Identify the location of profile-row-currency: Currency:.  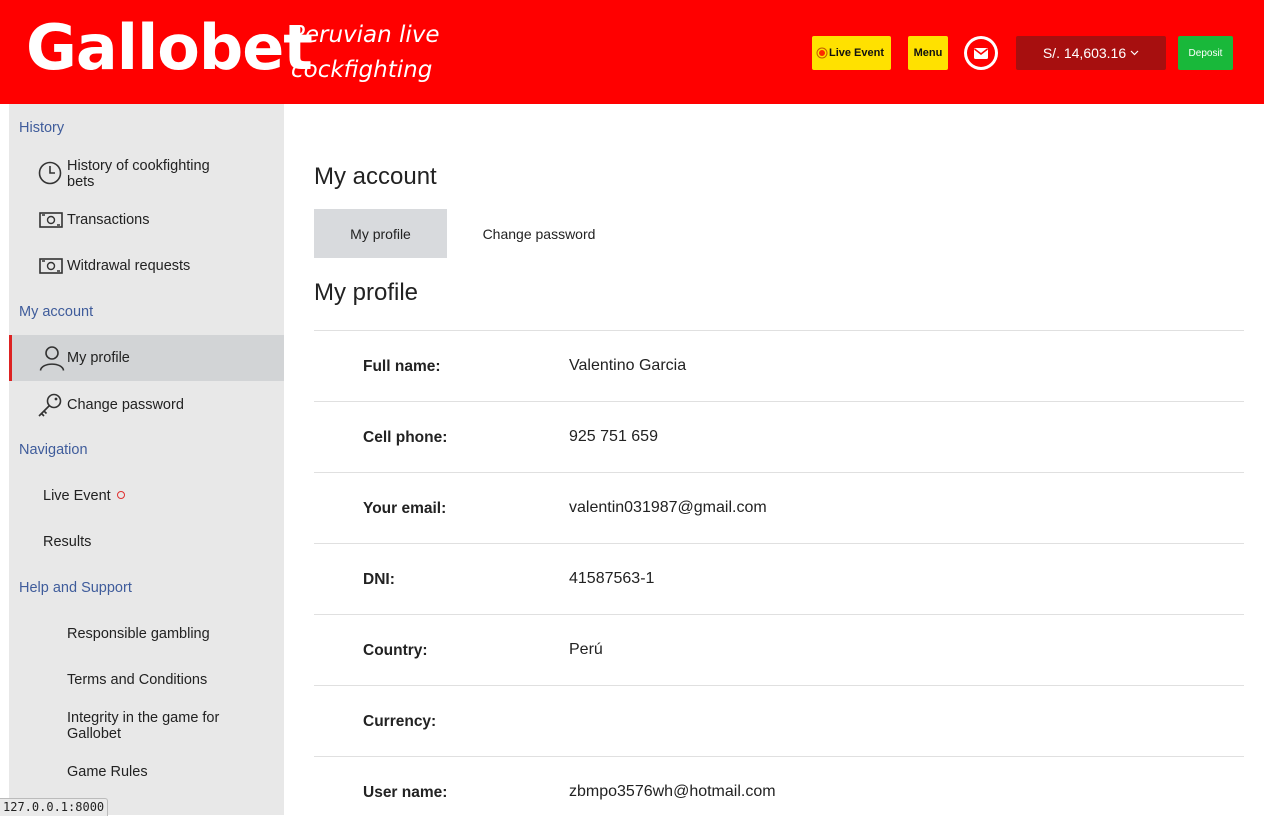
(779, 720).